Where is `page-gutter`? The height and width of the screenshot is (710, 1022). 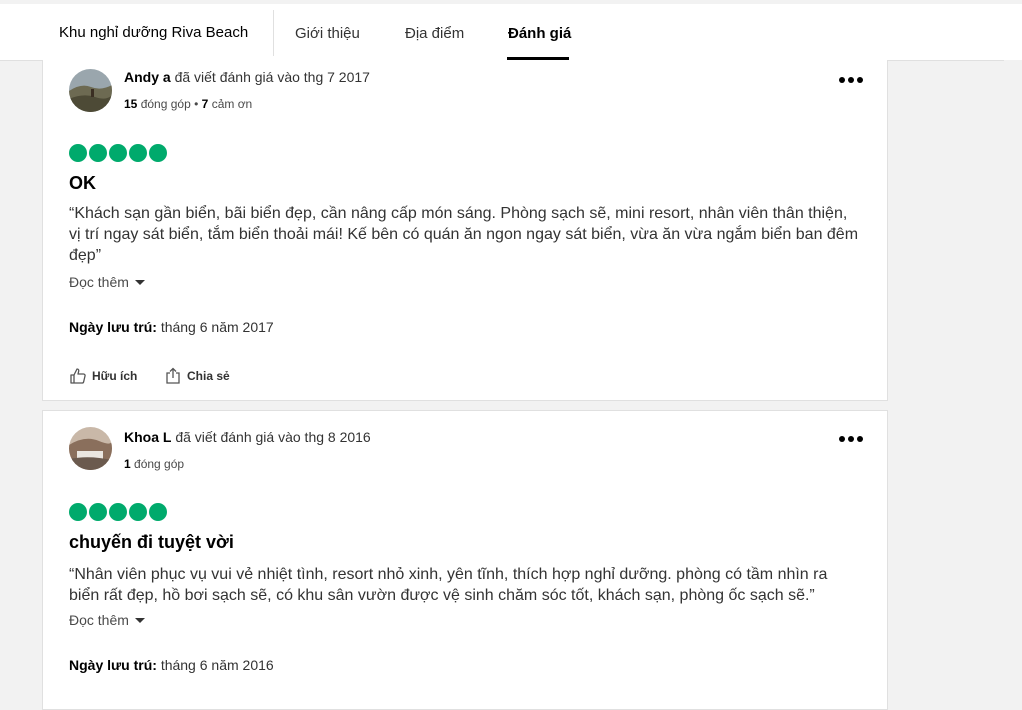
page-gutter is located at coordinates (1013, 379).